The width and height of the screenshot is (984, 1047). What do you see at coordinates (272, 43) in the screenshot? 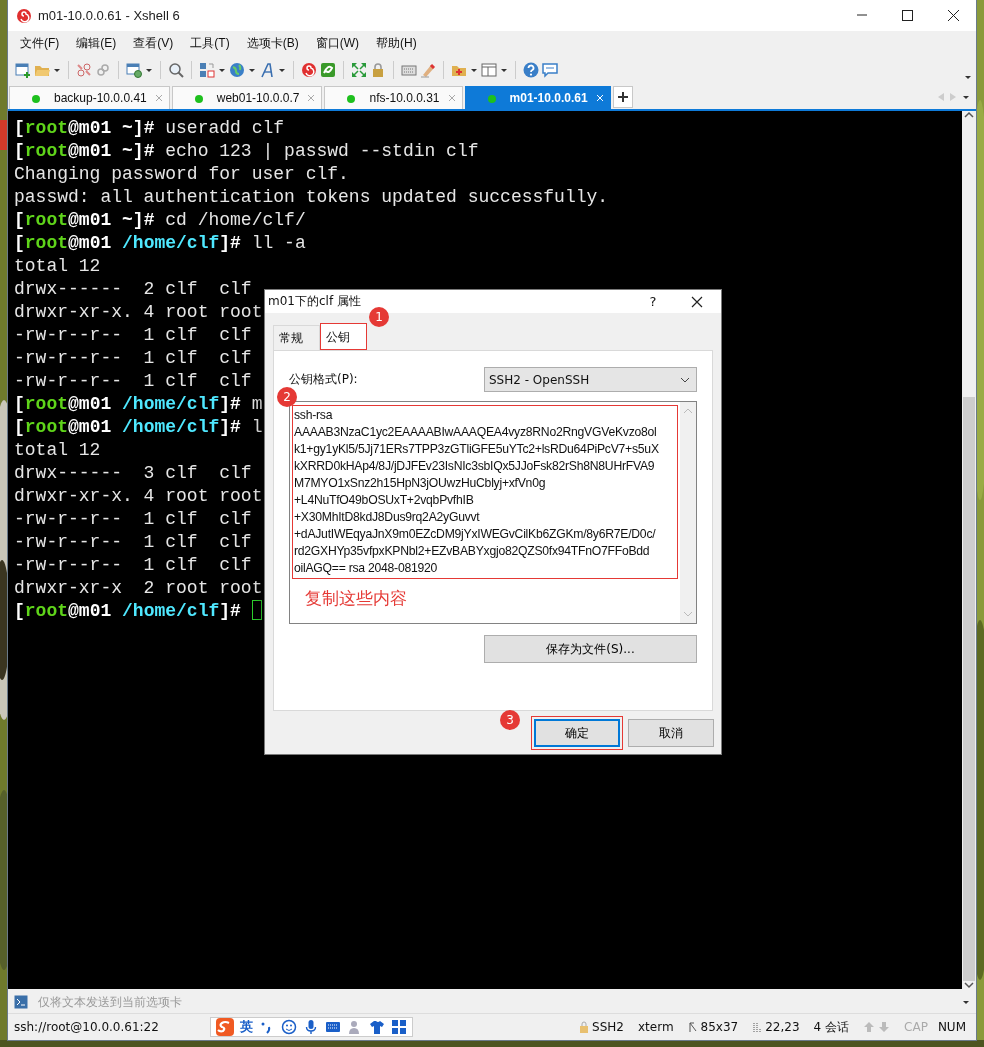
I see `menu-item: 选项卡(B)` at bounding box center [272, 43].